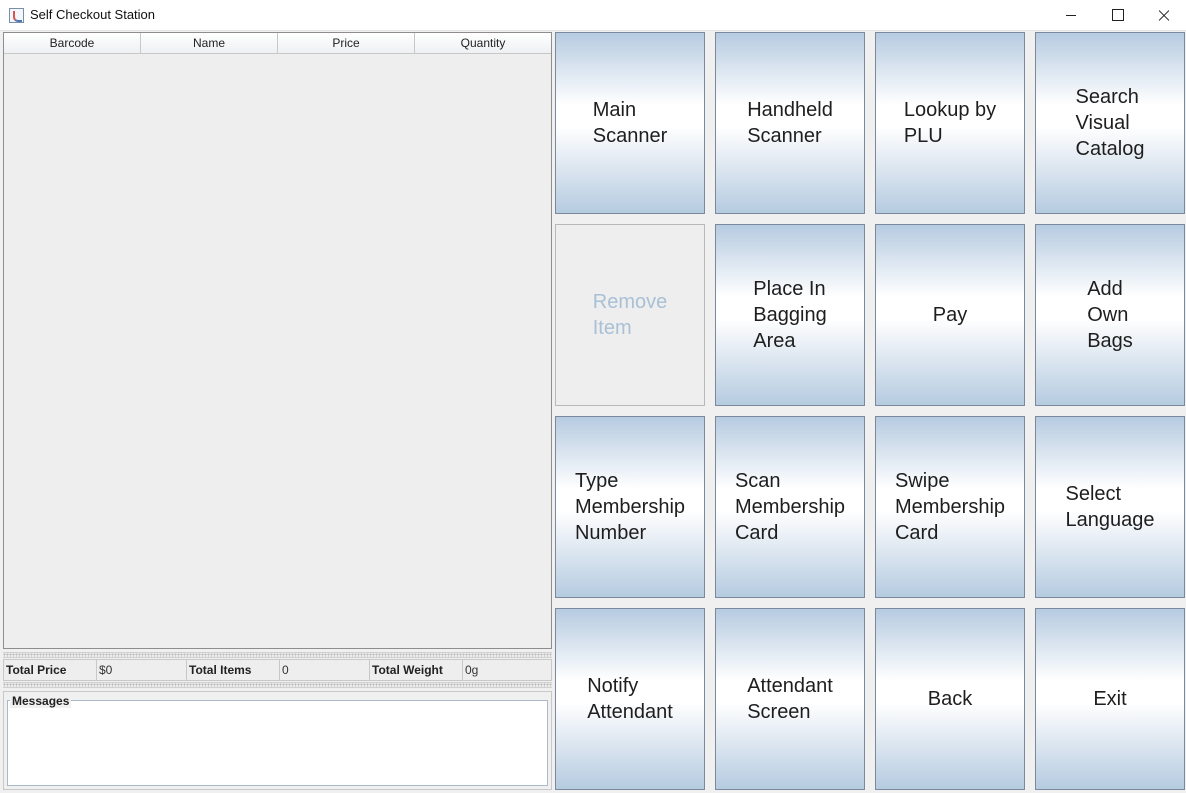 The height and width of the screenshot is (793, 1186). What do you see at coordinates (277, 743) in the screenshot?
I see `messages-area` at bounding box center [277, 743].